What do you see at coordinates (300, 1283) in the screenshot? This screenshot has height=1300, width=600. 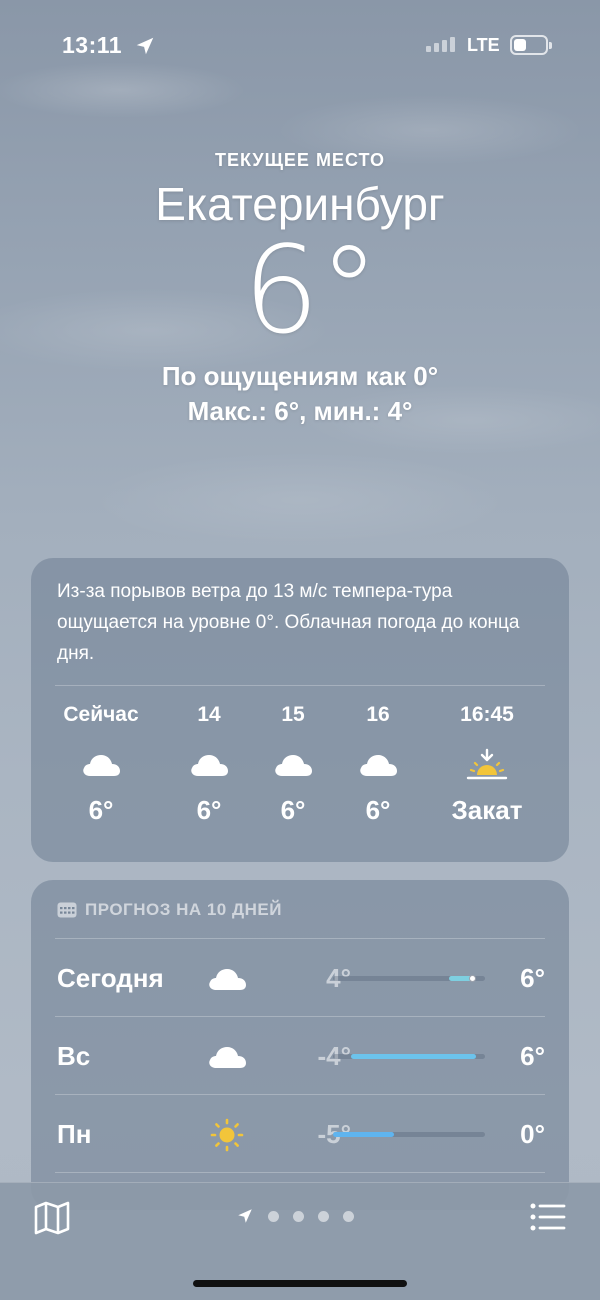 I see `home-indicator` at bounding box center [300, 1283].